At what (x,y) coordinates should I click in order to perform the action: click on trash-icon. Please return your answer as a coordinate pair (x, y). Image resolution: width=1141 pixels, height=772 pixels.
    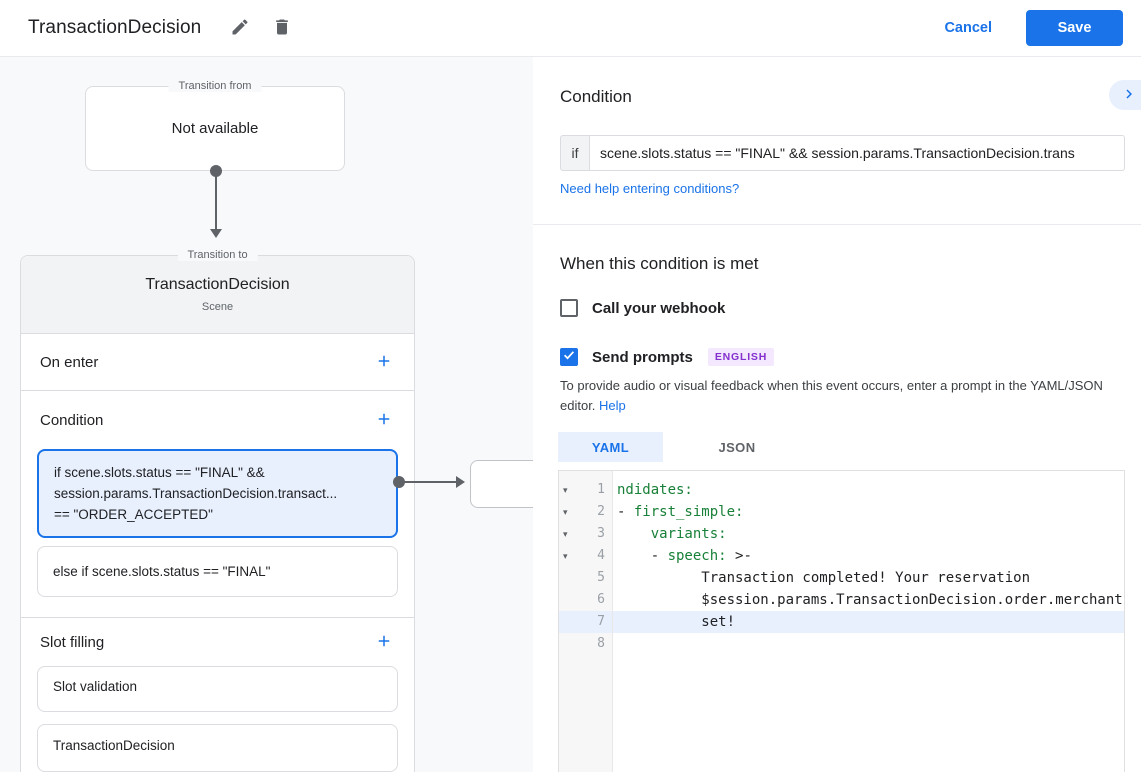
    Looking at the image, I should click on (282, 28).